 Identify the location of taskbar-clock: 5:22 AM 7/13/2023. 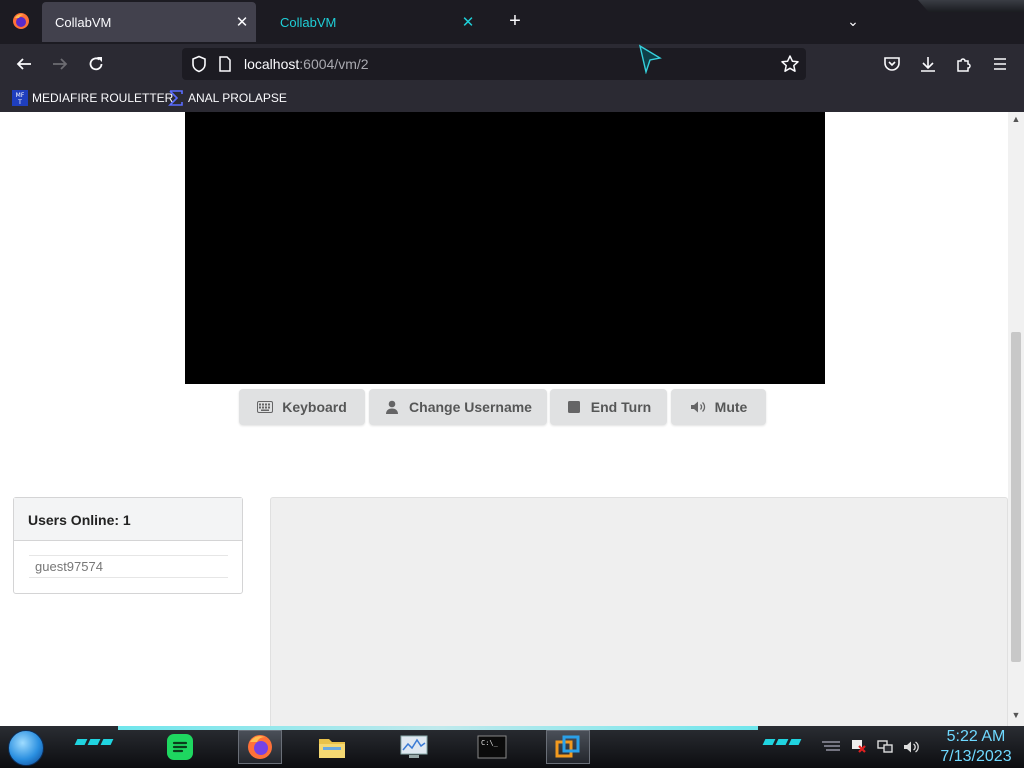
(976, 747).